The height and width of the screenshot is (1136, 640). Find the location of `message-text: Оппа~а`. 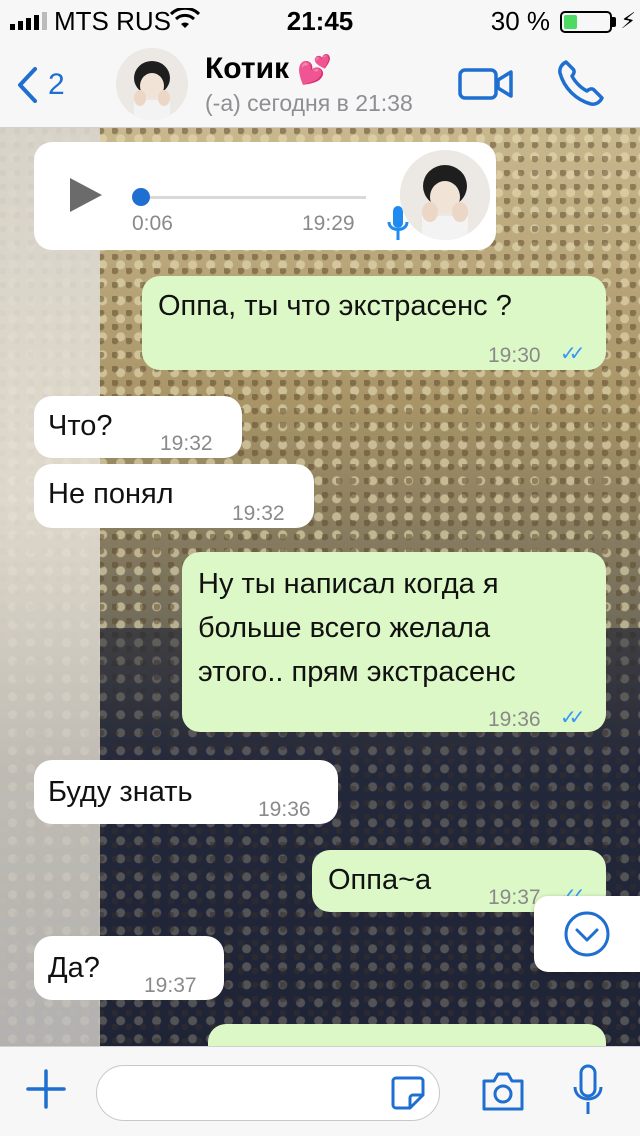

message-text: Оппа~а is located at coordinates (380, 880).